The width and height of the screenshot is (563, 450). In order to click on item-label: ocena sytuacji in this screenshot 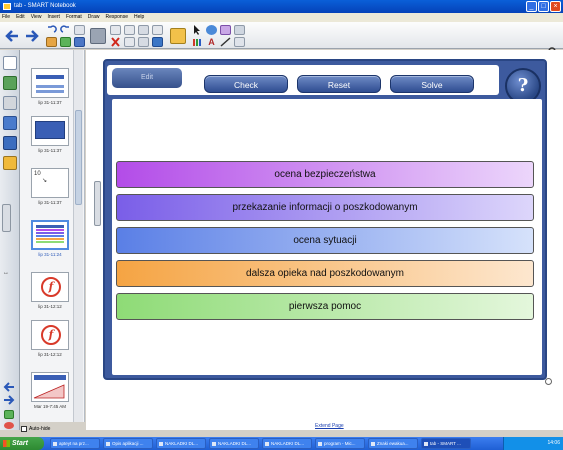, I will do `click(325, 240)`.